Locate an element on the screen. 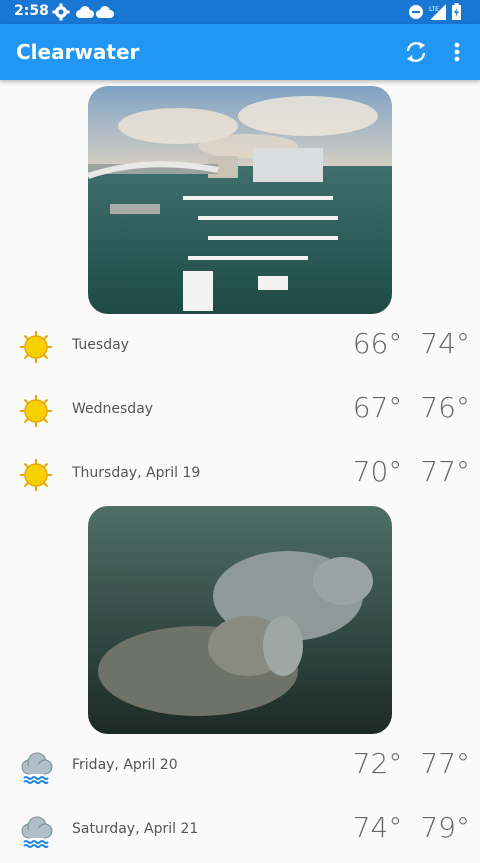  forecast-temps: 72° 77° is located at coordinates (411, 763).